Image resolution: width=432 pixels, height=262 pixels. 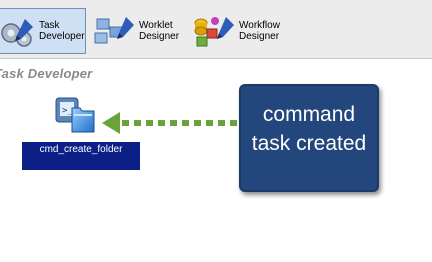 What do you see at coordinates (175, 123) in the screenshot?
I see `dotted-arrow` at bounding box center [175, 123].